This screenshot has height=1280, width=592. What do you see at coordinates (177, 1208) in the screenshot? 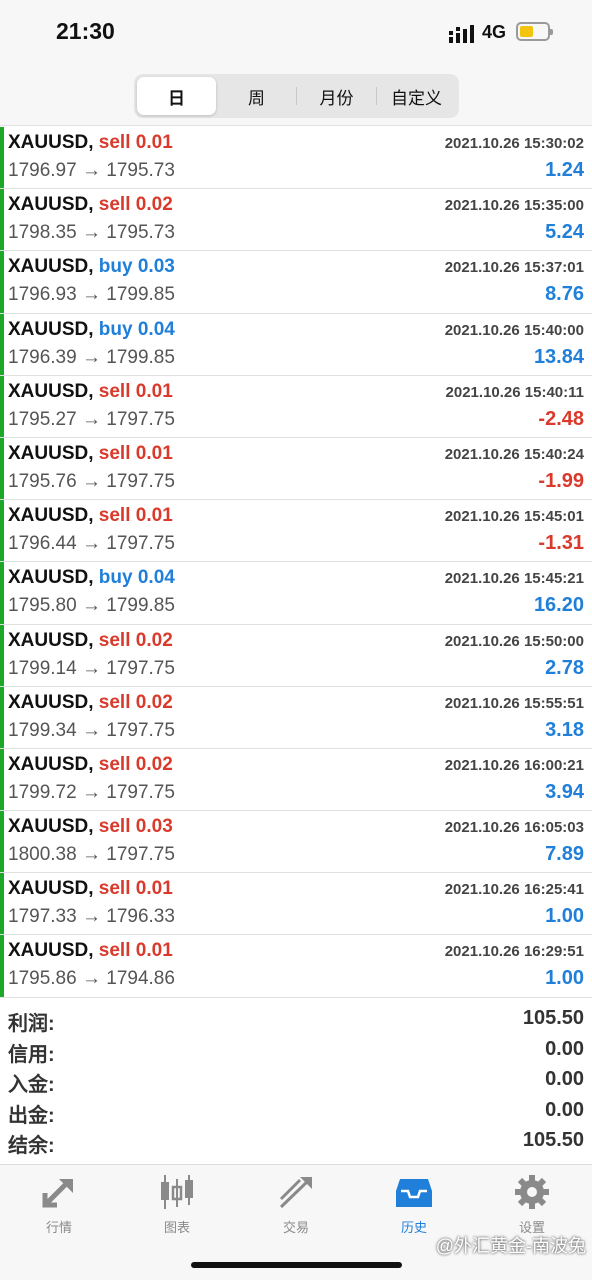
I see `tab-chart: 图表` at bounding box center [177, 1208].